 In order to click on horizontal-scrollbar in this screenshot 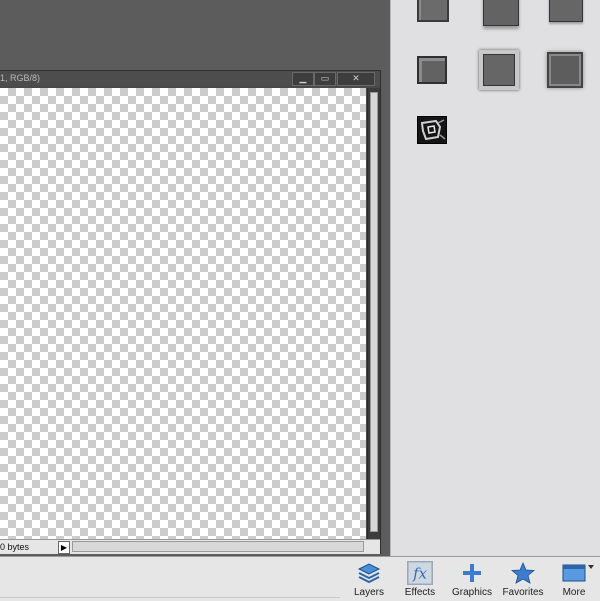, I will do `click(218, 546)`.